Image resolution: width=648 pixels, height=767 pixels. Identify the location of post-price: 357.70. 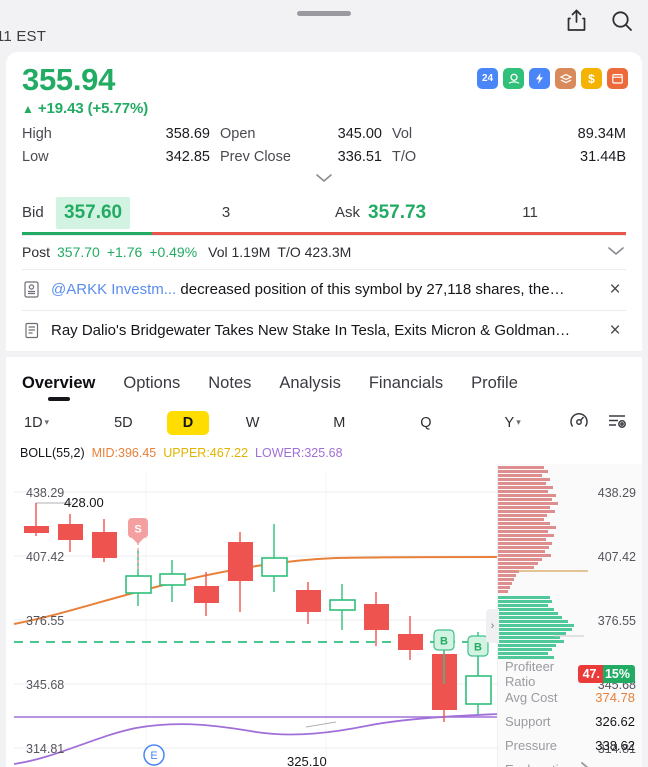
(78, 252).